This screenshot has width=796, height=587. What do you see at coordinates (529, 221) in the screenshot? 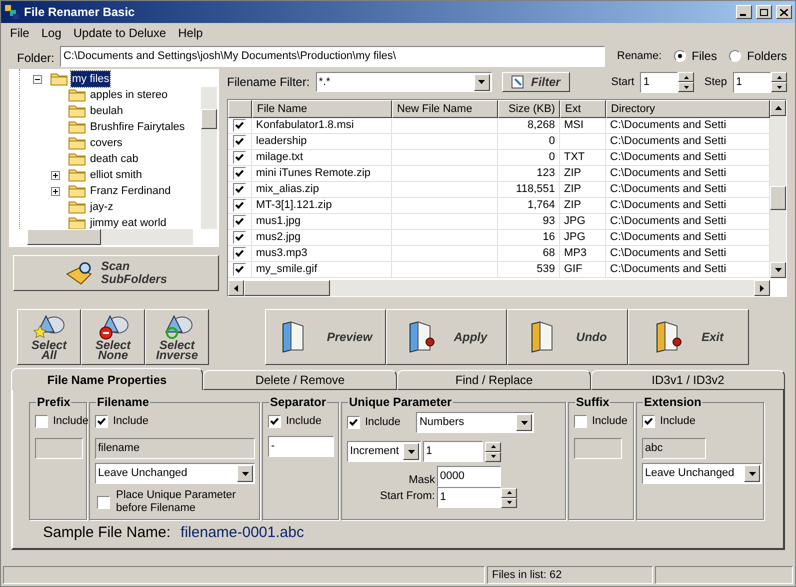
I see `table-cell: 93` at bounding box center [529, 221].